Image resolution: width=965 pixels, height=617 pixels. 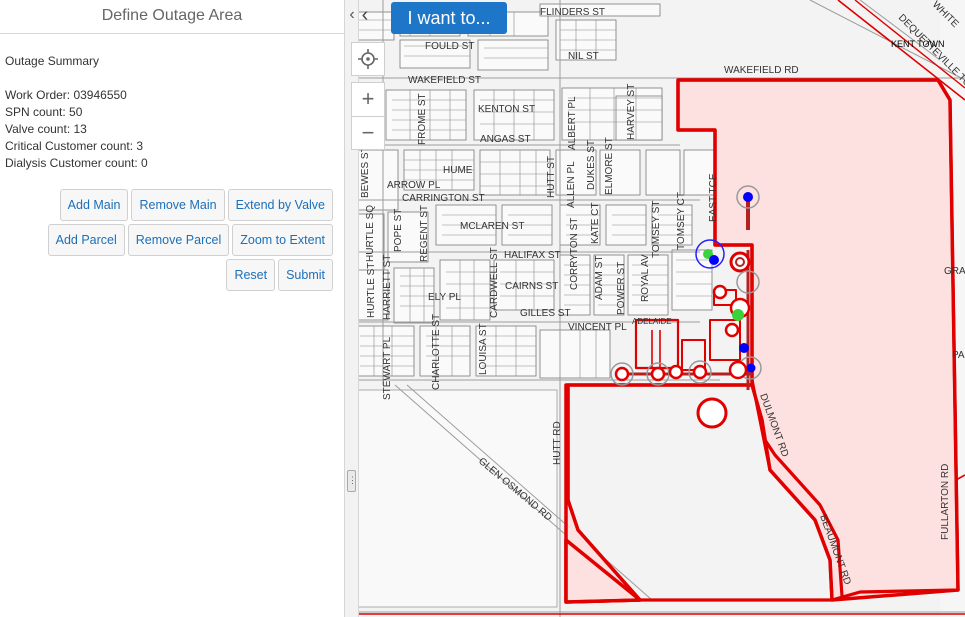 I want to click on crosshair-icon, so click(x=368, y=59).